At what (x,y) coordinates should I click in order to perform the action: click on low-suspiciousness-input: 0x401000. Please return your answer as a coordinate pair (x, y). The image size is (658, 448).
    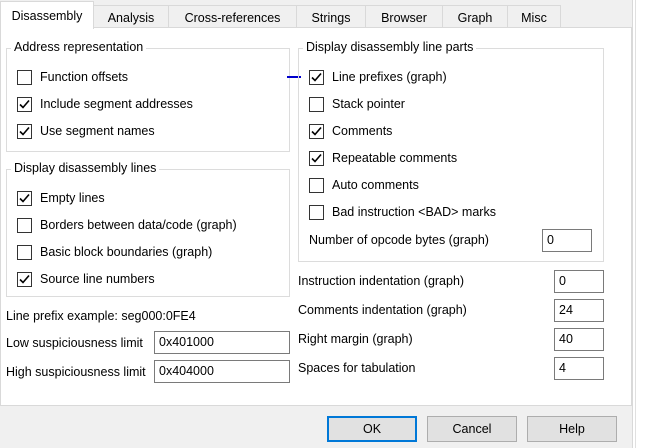
    Looking at the image, I should click on (222, 342).